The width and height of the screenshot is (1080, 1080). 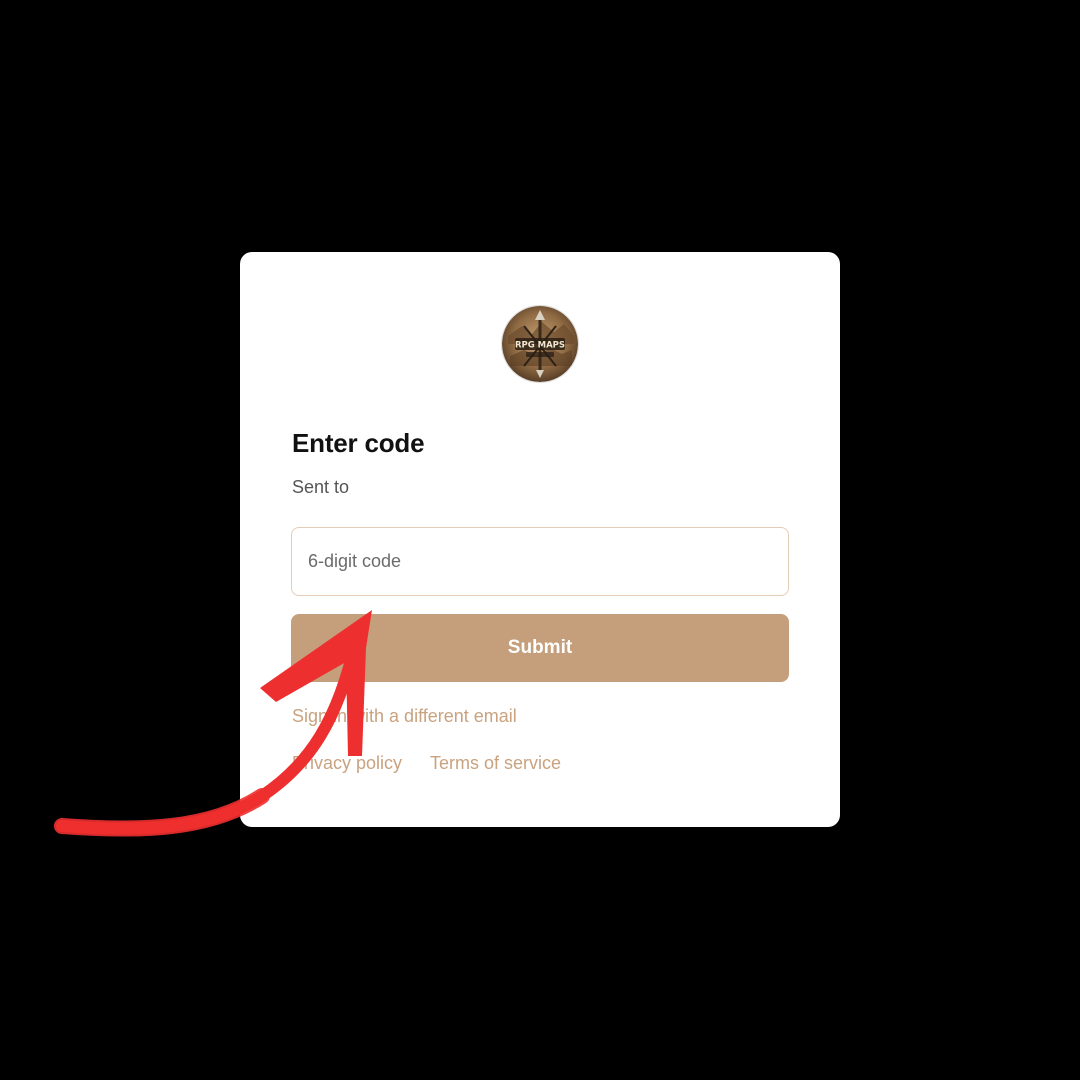 I want to click on rpg-maps-logo-icon: RPG MAPS, so click(x=540, y=344).